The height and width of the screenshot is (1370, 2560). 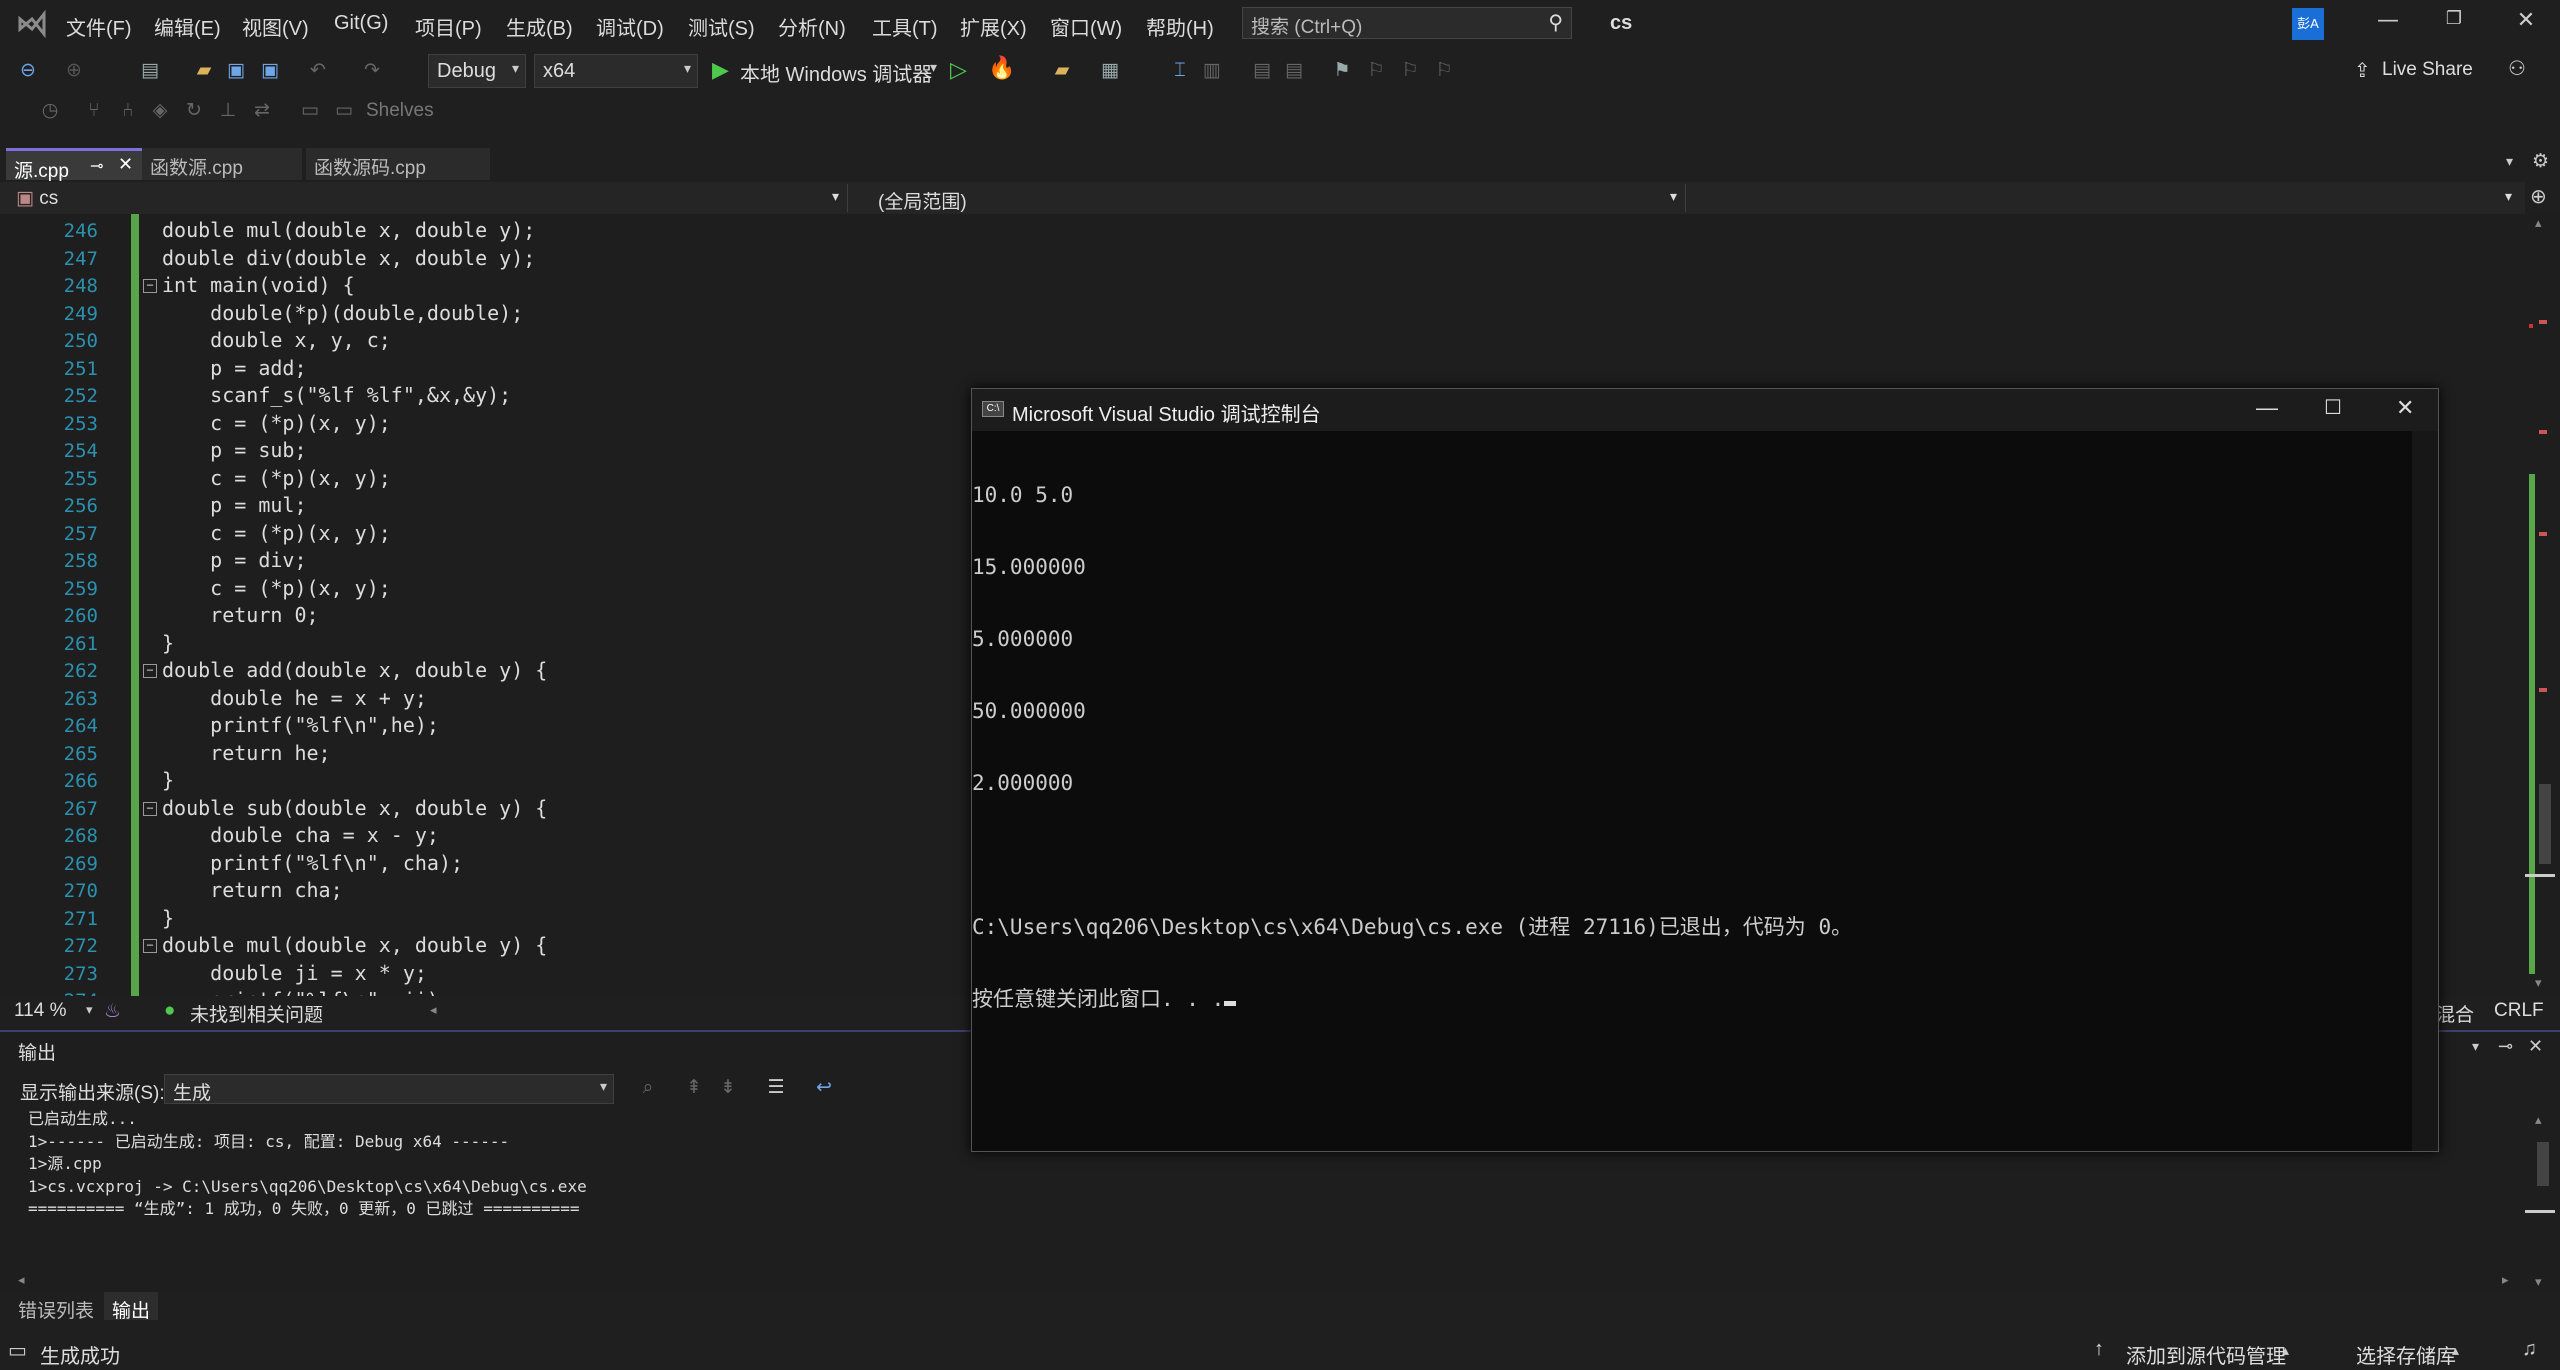 What do you see at coordinates (74, 70) in the screenshot?
I see `forward-icon: ⊕` at bounding box center [74, 70].